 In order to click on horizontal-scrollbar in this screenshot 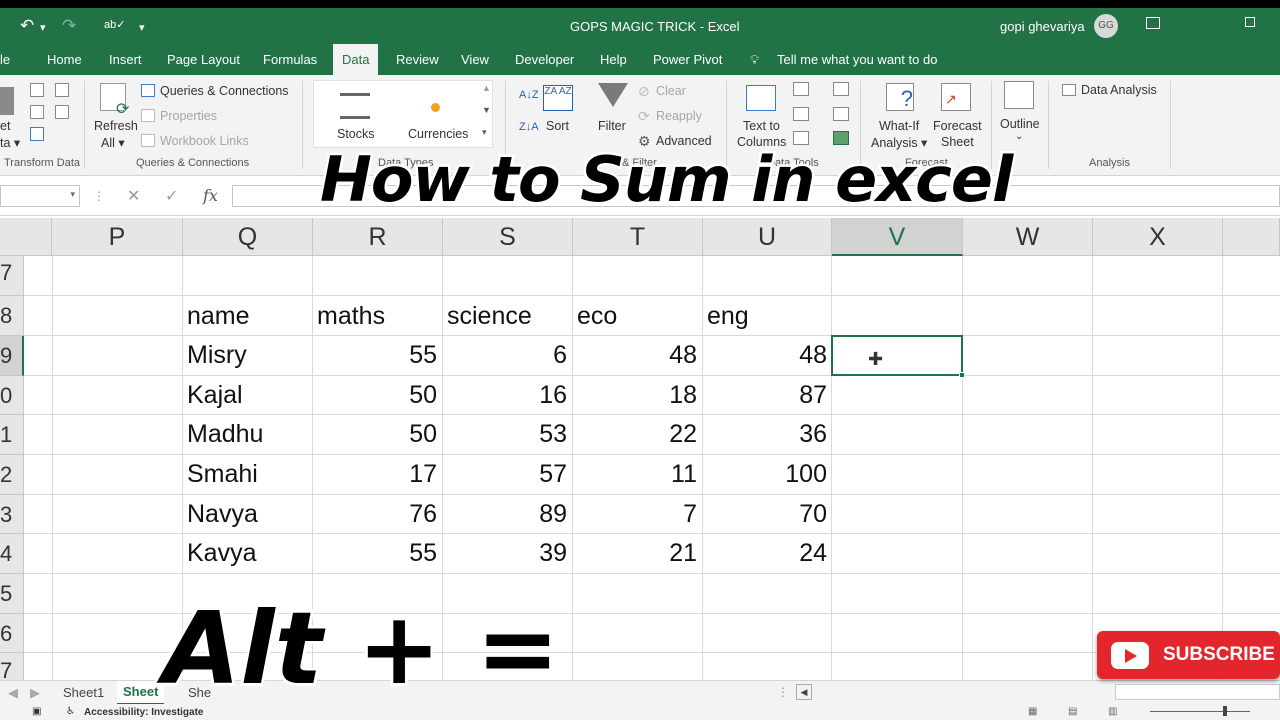, I will do `click(1197, 692)`.